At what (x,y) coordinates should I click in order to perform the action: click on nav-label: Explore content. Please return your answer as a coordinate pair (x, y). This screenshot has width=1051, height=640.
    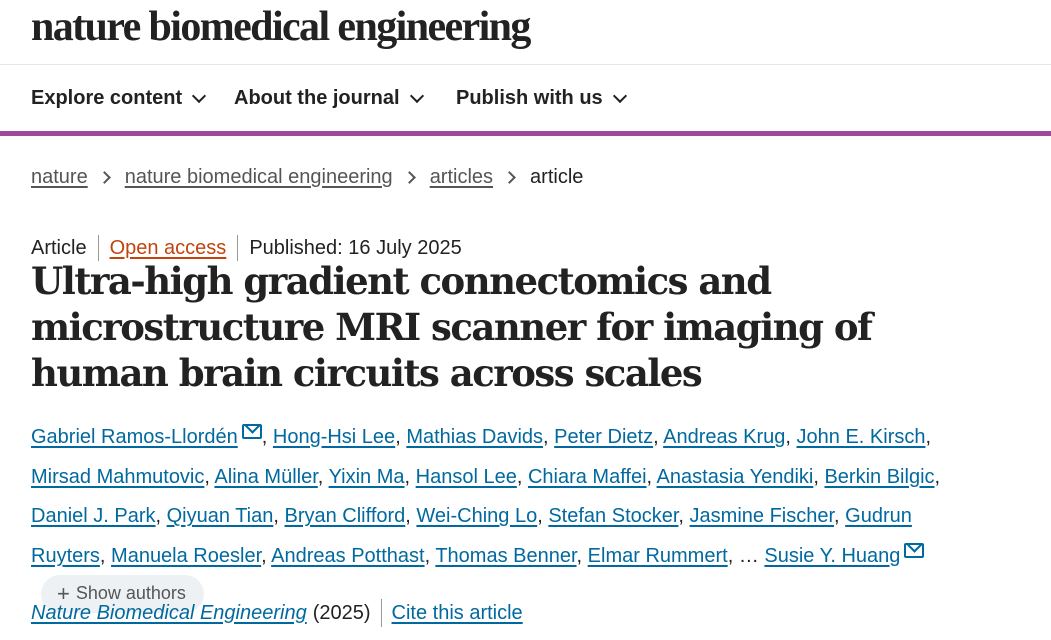
    Looking at the image, I should click on (107, 98).